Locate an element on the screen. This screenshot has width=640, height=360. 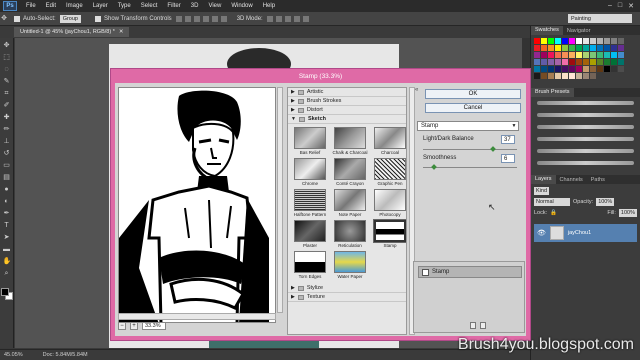
filter-conte-crayon: Conté Crayon is located at coordinates (350, 172).